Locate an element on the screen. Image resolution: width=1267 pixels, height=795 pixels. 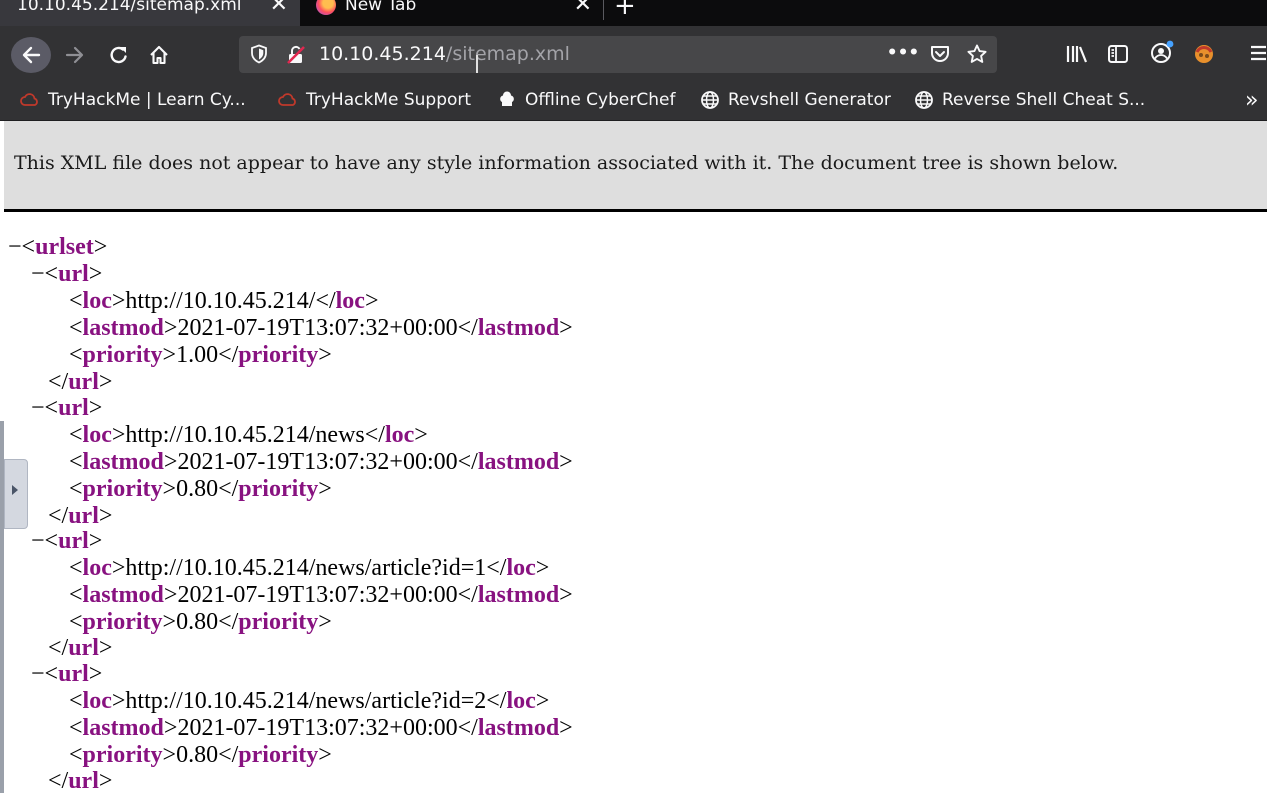
tab-title: 10.10.45.214/sitemap.xml is located at coordinates (129, 7).